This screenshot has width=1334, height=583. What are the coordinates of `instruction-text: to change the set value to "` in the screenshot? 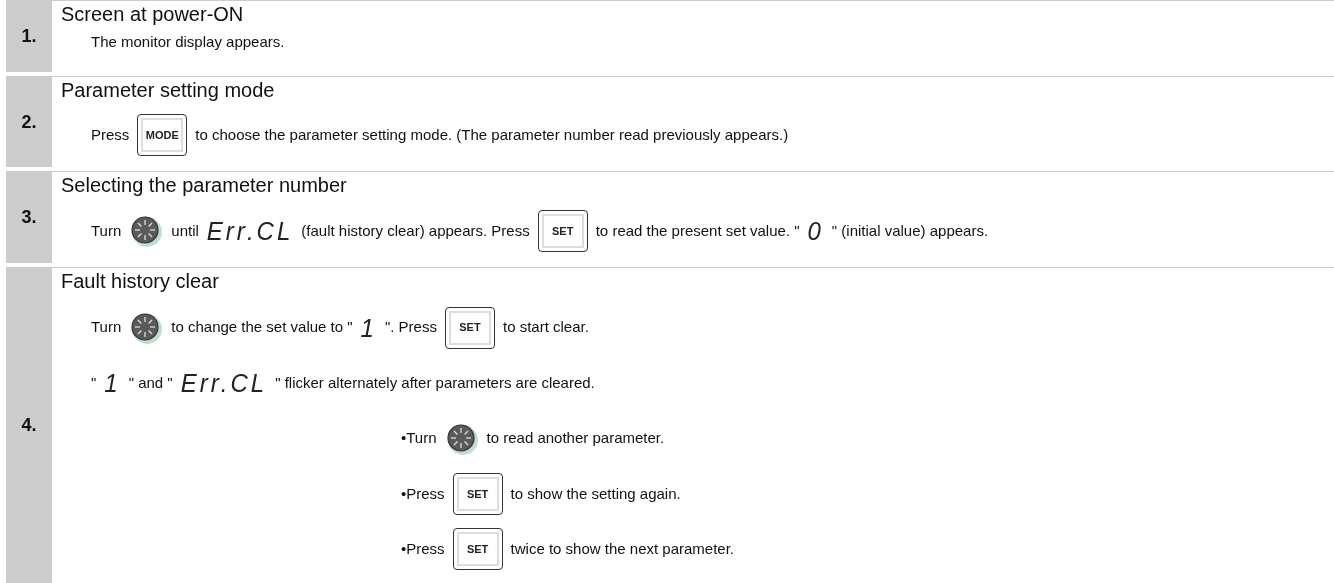 It's located at (262, 327).